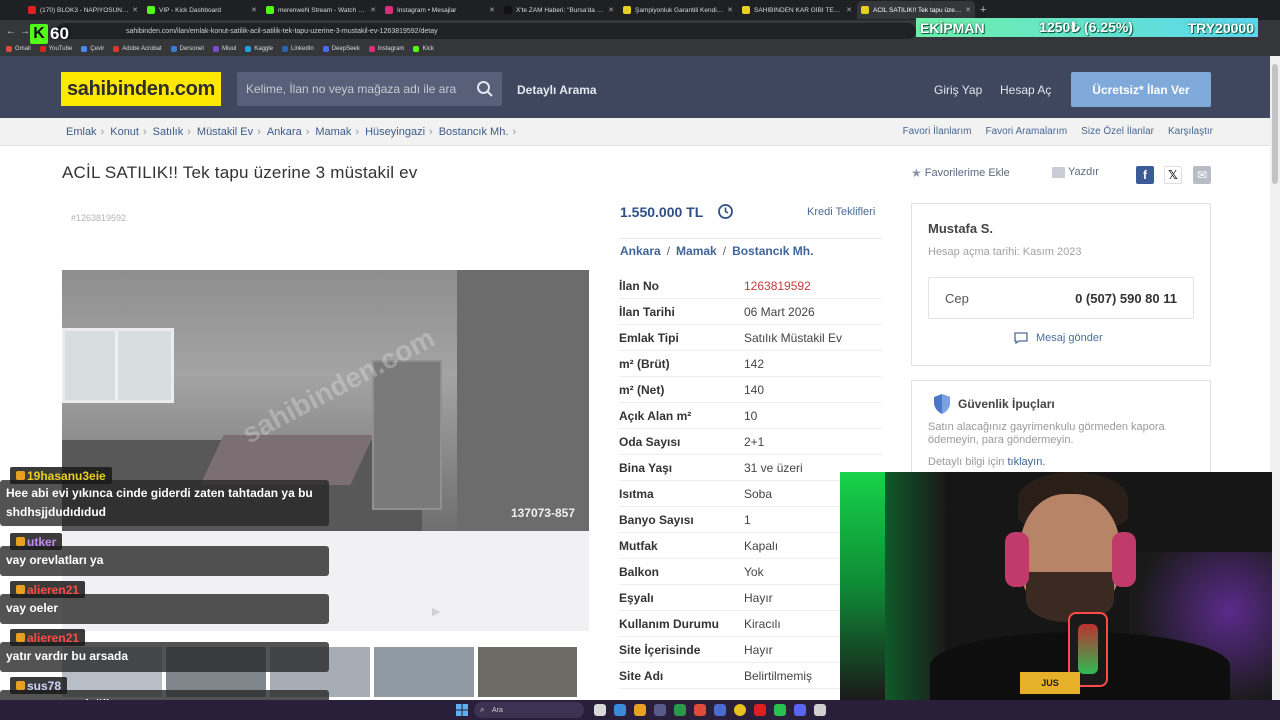 The height and width of the screenshot is (720, 1280). What do you see at coordinates (620, 710) in the screenshot?
I see `edge-icon` at bounding box center [620, 710].